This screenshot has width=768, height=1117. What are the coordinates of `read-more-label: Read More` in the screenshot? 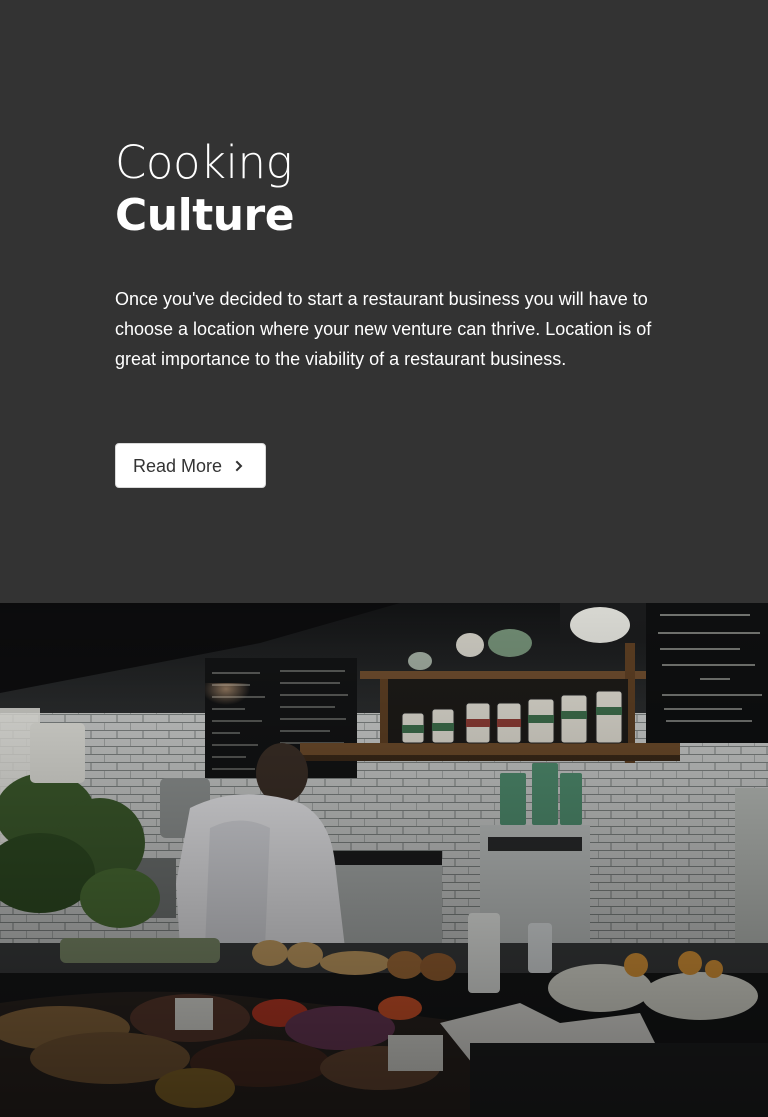 It's located at (178, 465).